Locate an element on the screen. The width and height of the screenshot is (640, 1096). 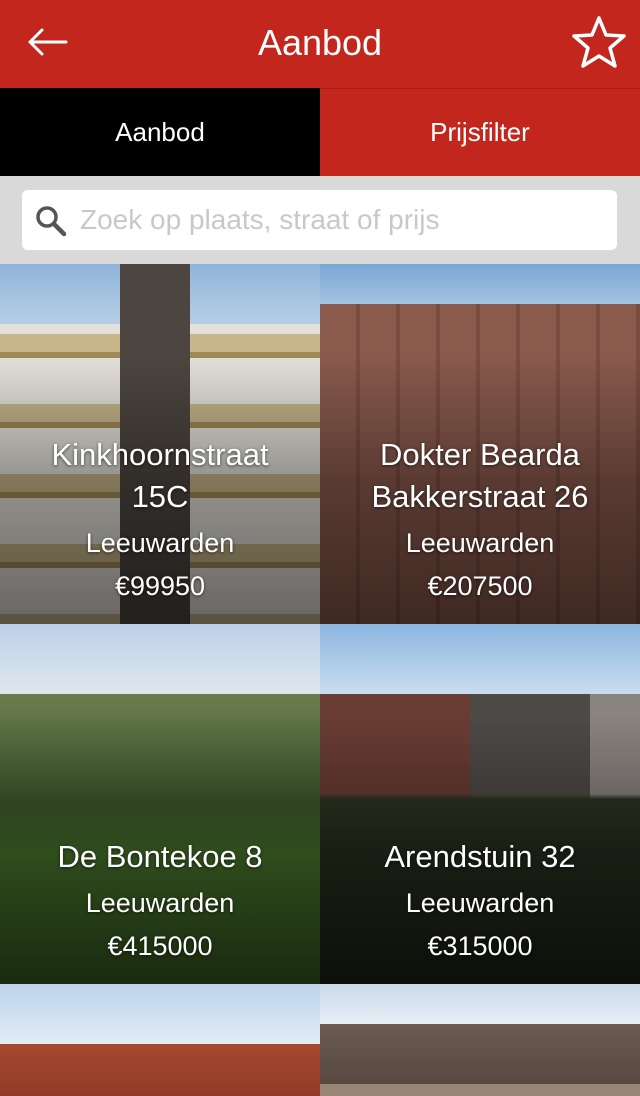
page-title: Aanbod is located at coordinates (320, 42).